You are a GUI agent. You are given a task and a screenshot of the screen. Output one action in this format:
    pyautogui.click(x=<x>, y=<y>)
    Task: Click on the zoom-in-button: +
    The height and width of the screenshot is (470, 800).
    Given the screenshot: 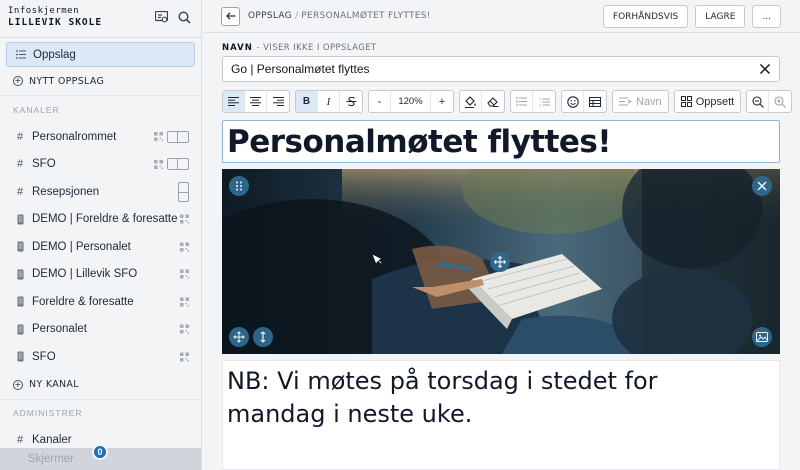 What is the action you would take?
    pyautogui.click(x=442, y=101)
    